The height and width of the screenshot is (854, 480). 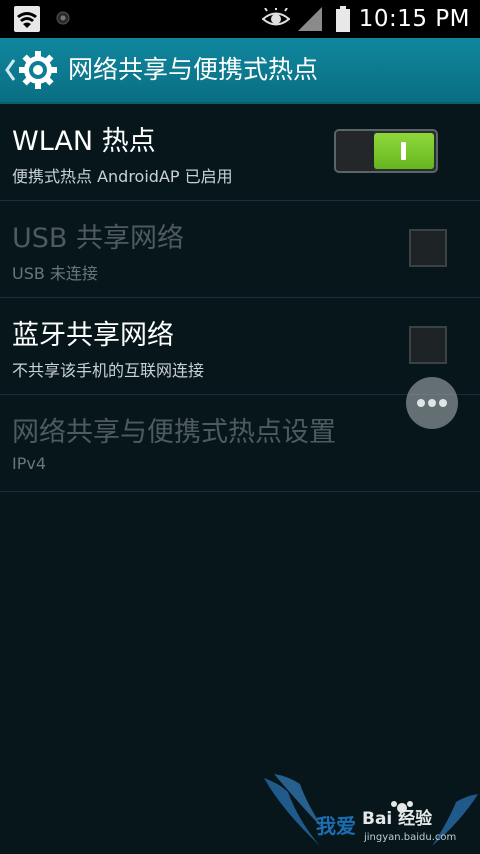 I want to click on battery-icon, so click(x=343, y=19).